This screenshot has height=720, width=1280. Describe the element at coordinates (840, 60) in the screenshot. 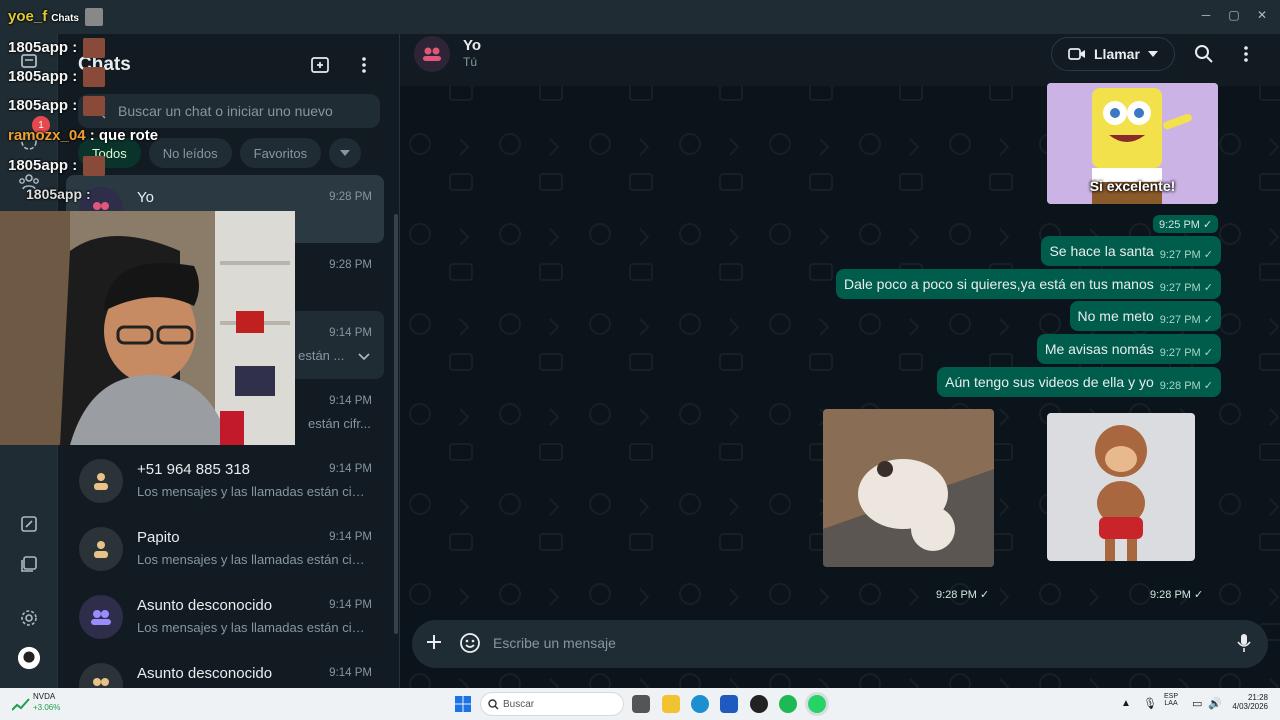

I see `conversation-header: Yo Tú Llamar` at that location.